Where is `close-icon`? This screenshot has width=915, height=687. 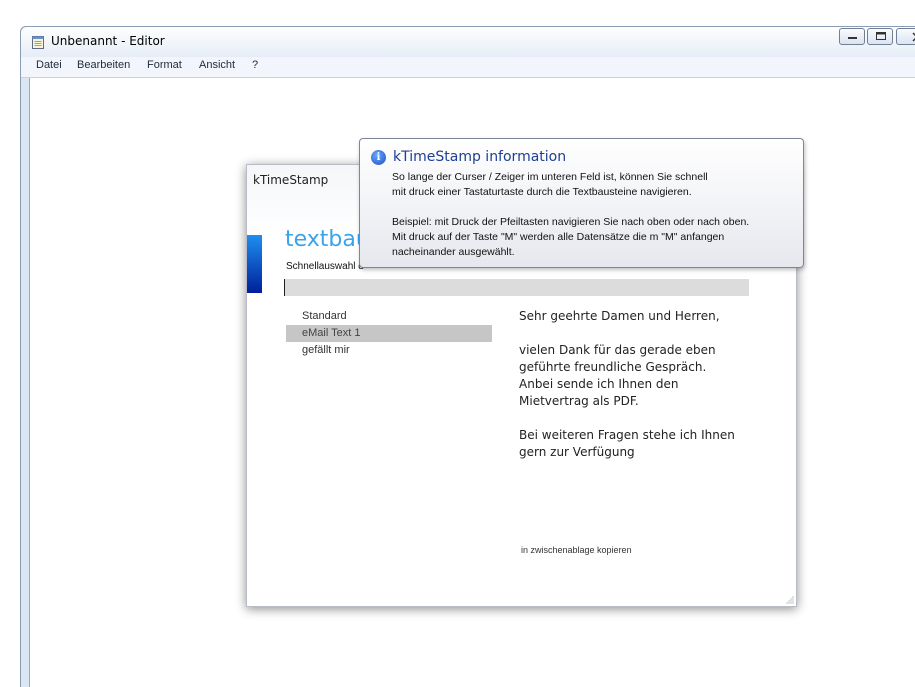 close-icon is located at coordinates (913, 37).